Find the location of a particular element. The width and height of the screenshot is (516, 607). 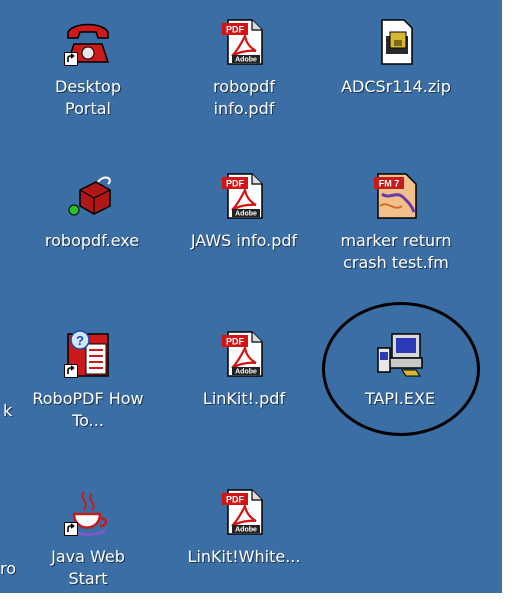

java-cup-icon is located at coordinates (88, 512).